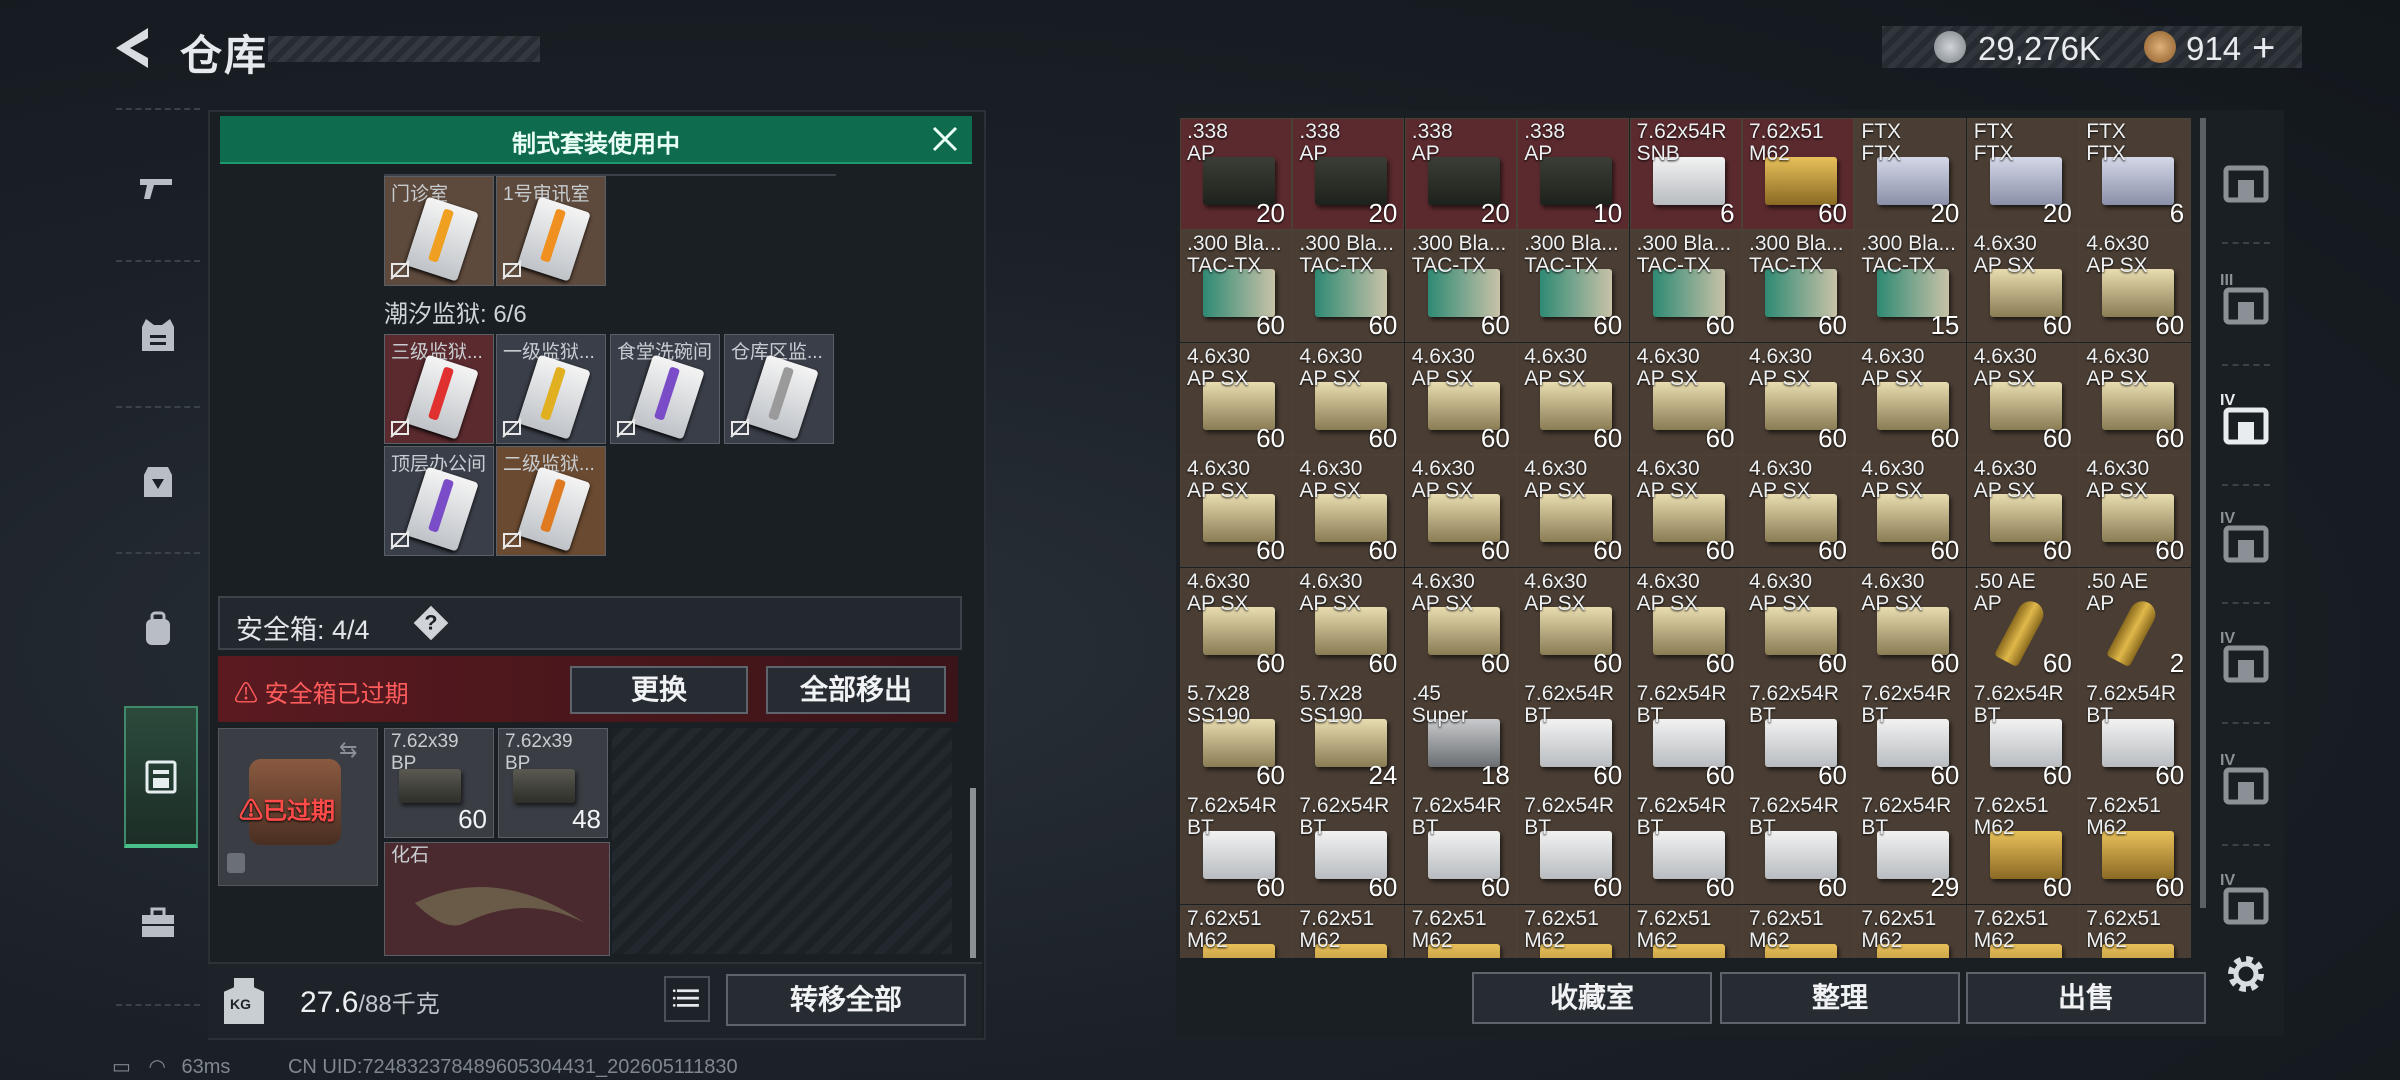 The image size is (2400, 1080). What do you see at coordinates (2135, 623) in the screenshot?
I see `stash-item: .50 AE AP 2` at bounding box center [2135, 623].